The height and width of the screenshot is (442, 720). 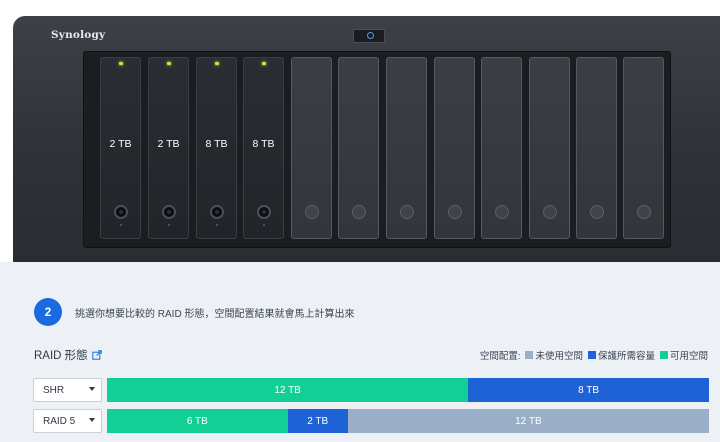 What do you see at coordinates (59, 421) in the screenshot?
I see `raid-type-value: RAID 5` at bounding box center [59, 421].